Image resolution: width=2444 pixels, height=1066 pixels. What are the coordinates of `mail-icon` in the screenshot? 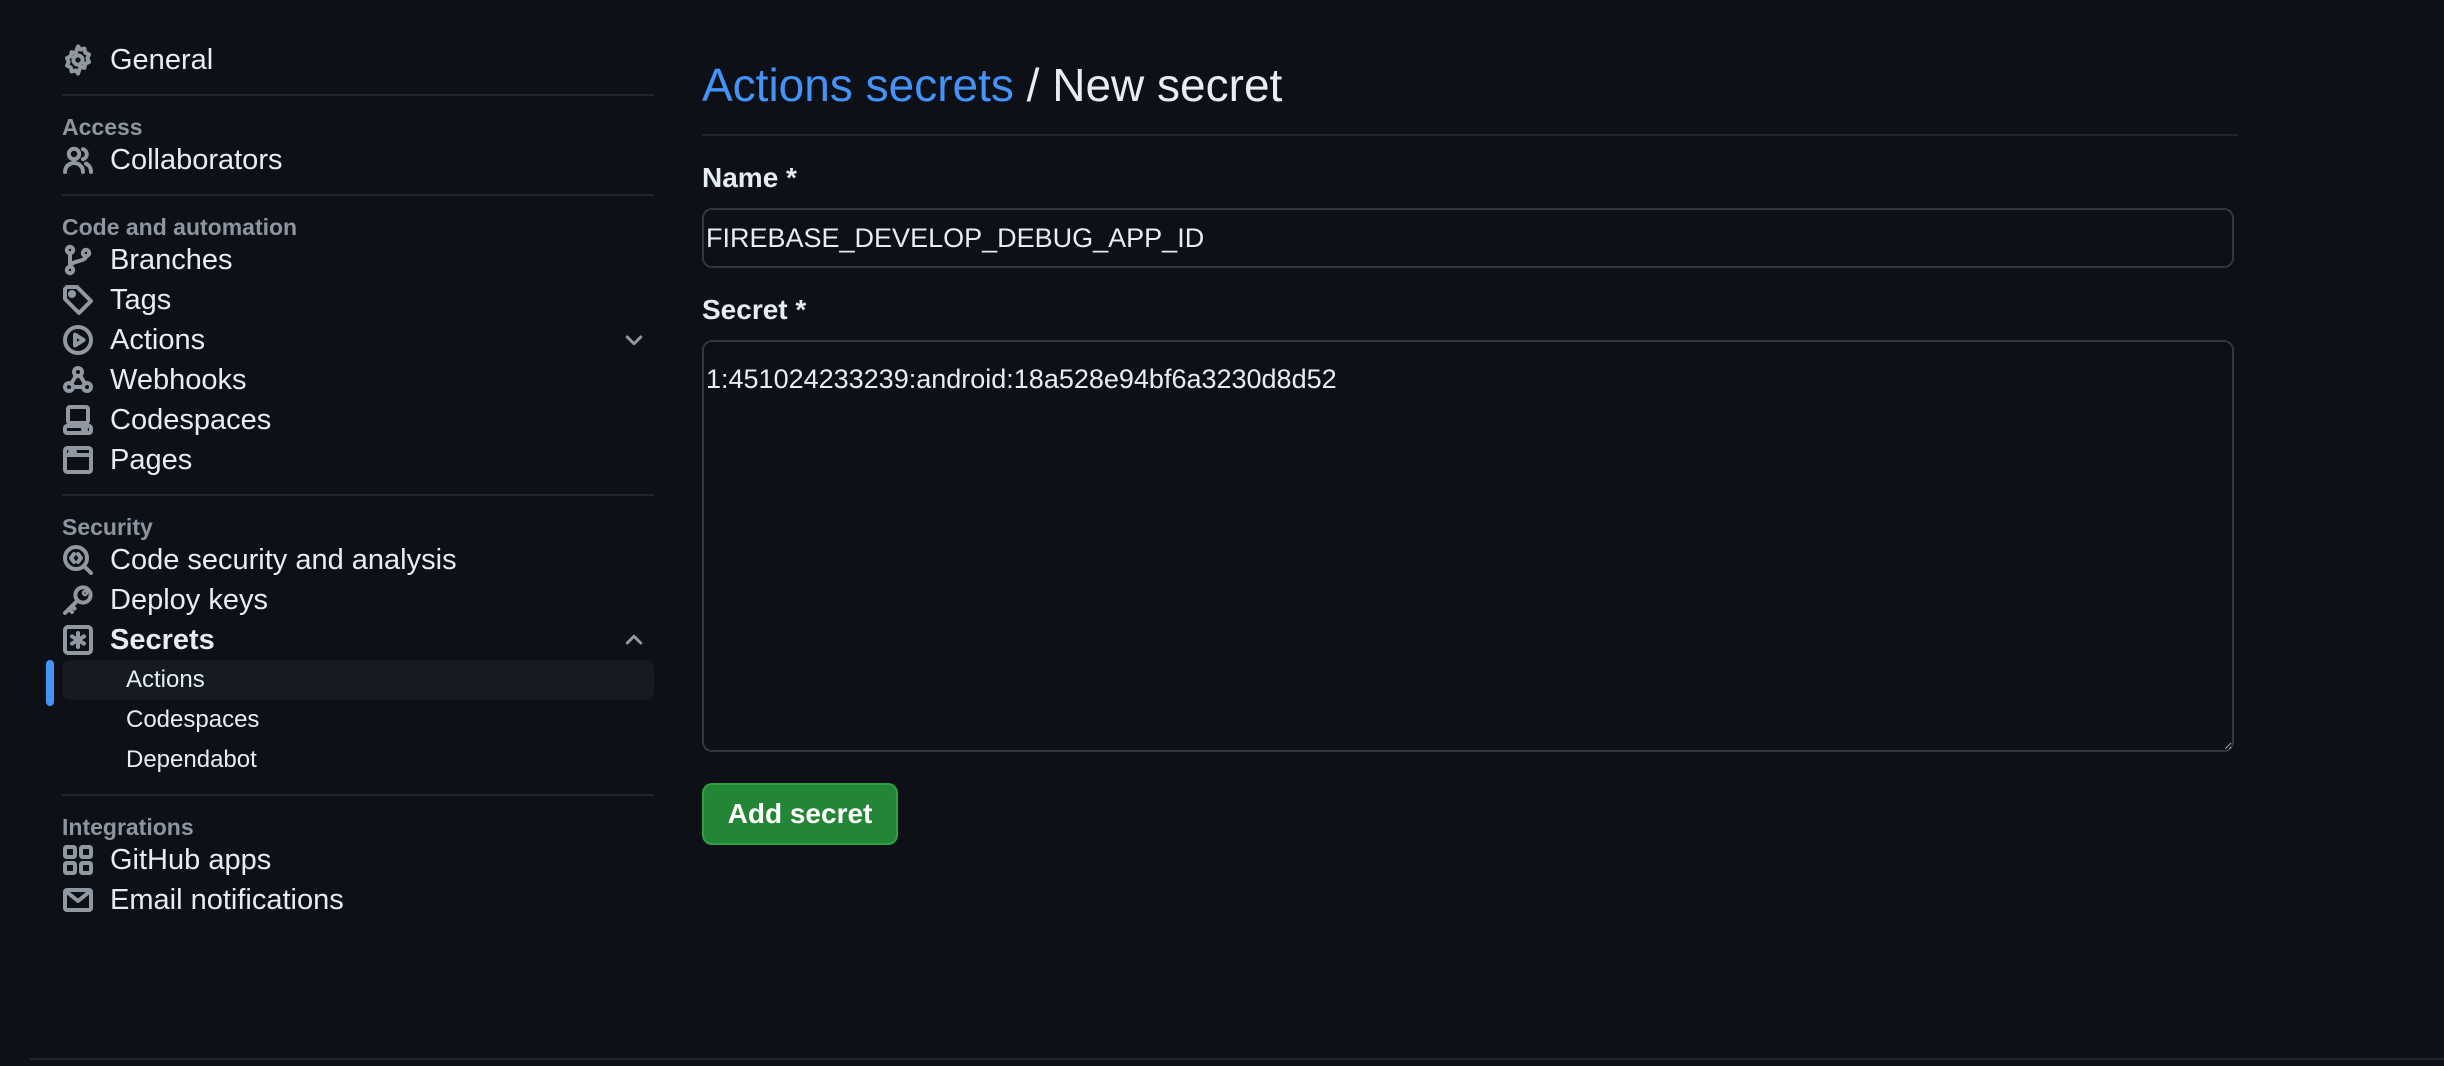 It's located at (78, 900).